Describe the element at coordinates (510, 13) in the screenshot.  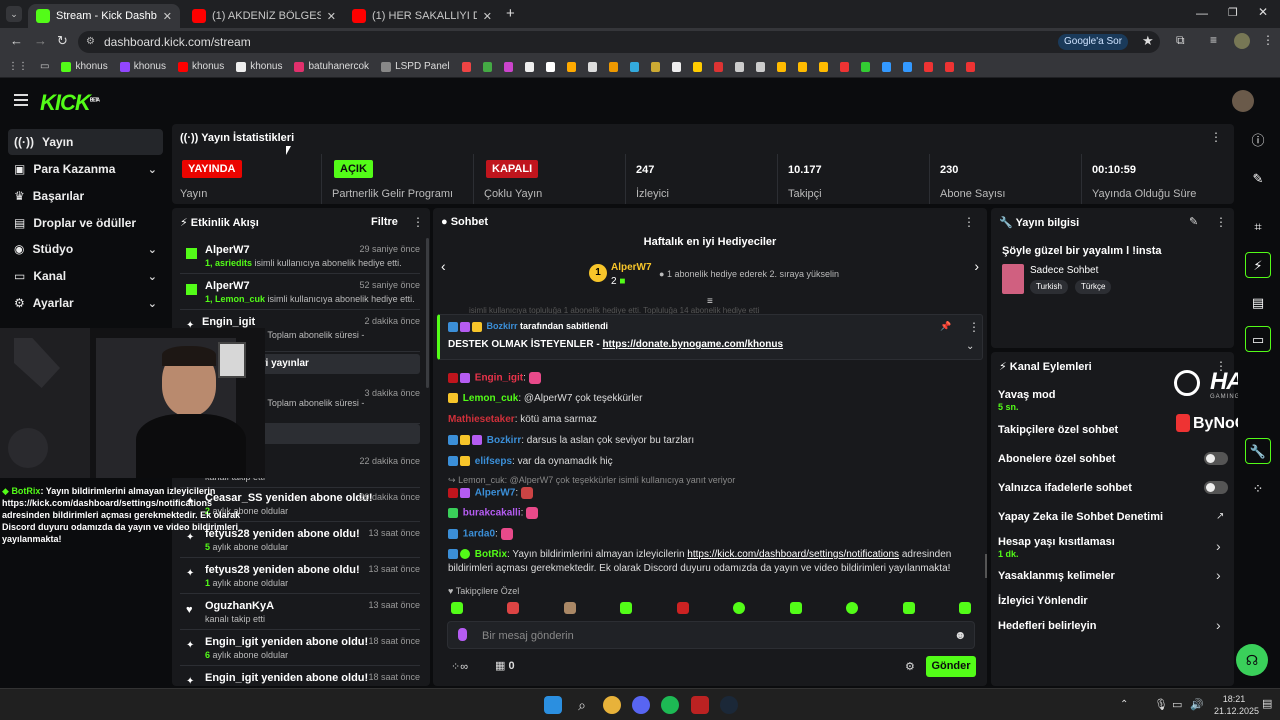
I see `new-tab-icon: +` at that location.